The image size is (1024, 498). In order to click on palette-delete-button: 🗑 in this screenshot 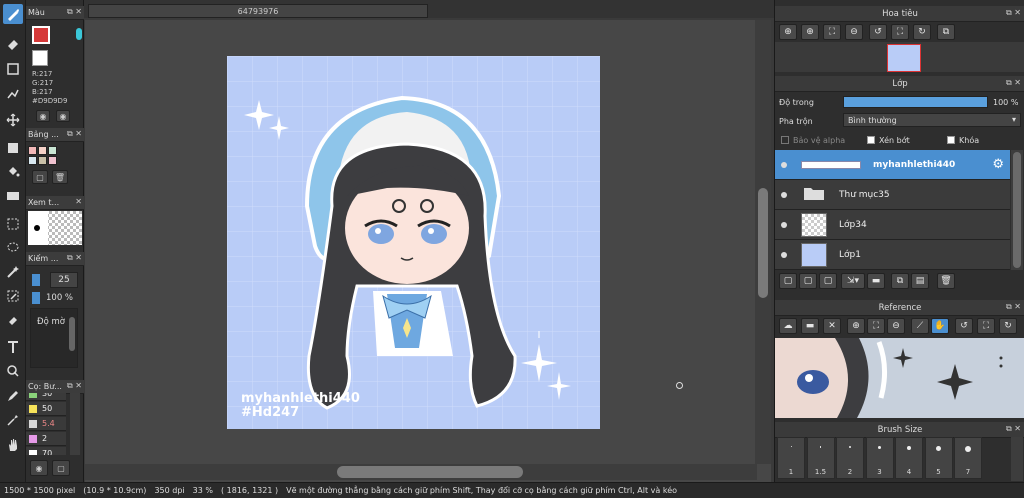, I will do `click(60, 177)`.